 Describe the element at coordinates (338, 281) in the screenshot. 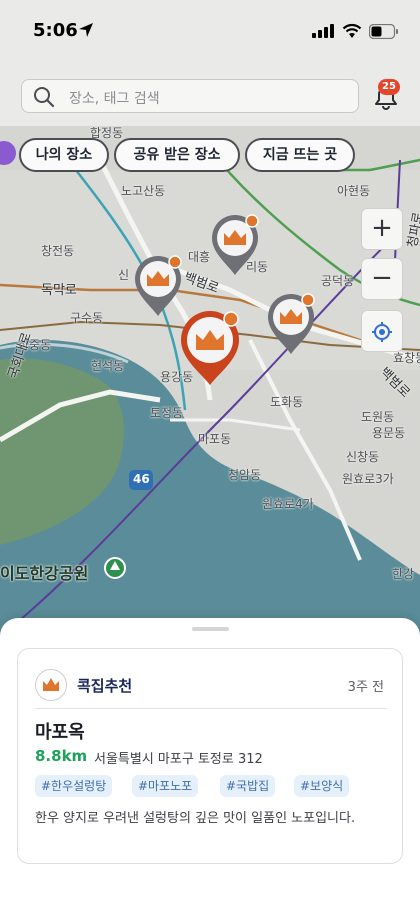

I see `map-label: 공덕동` at that location.